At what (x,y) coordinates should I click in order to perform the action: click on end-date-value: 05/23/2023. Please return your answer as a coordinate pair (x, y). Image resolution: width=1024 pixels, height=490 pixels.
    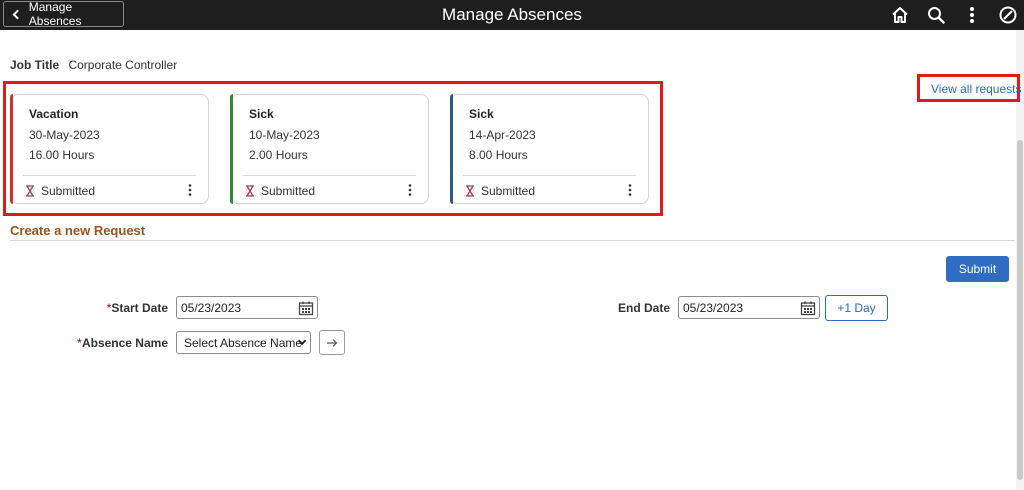
    Looking at the image, I should click on (713, 307).